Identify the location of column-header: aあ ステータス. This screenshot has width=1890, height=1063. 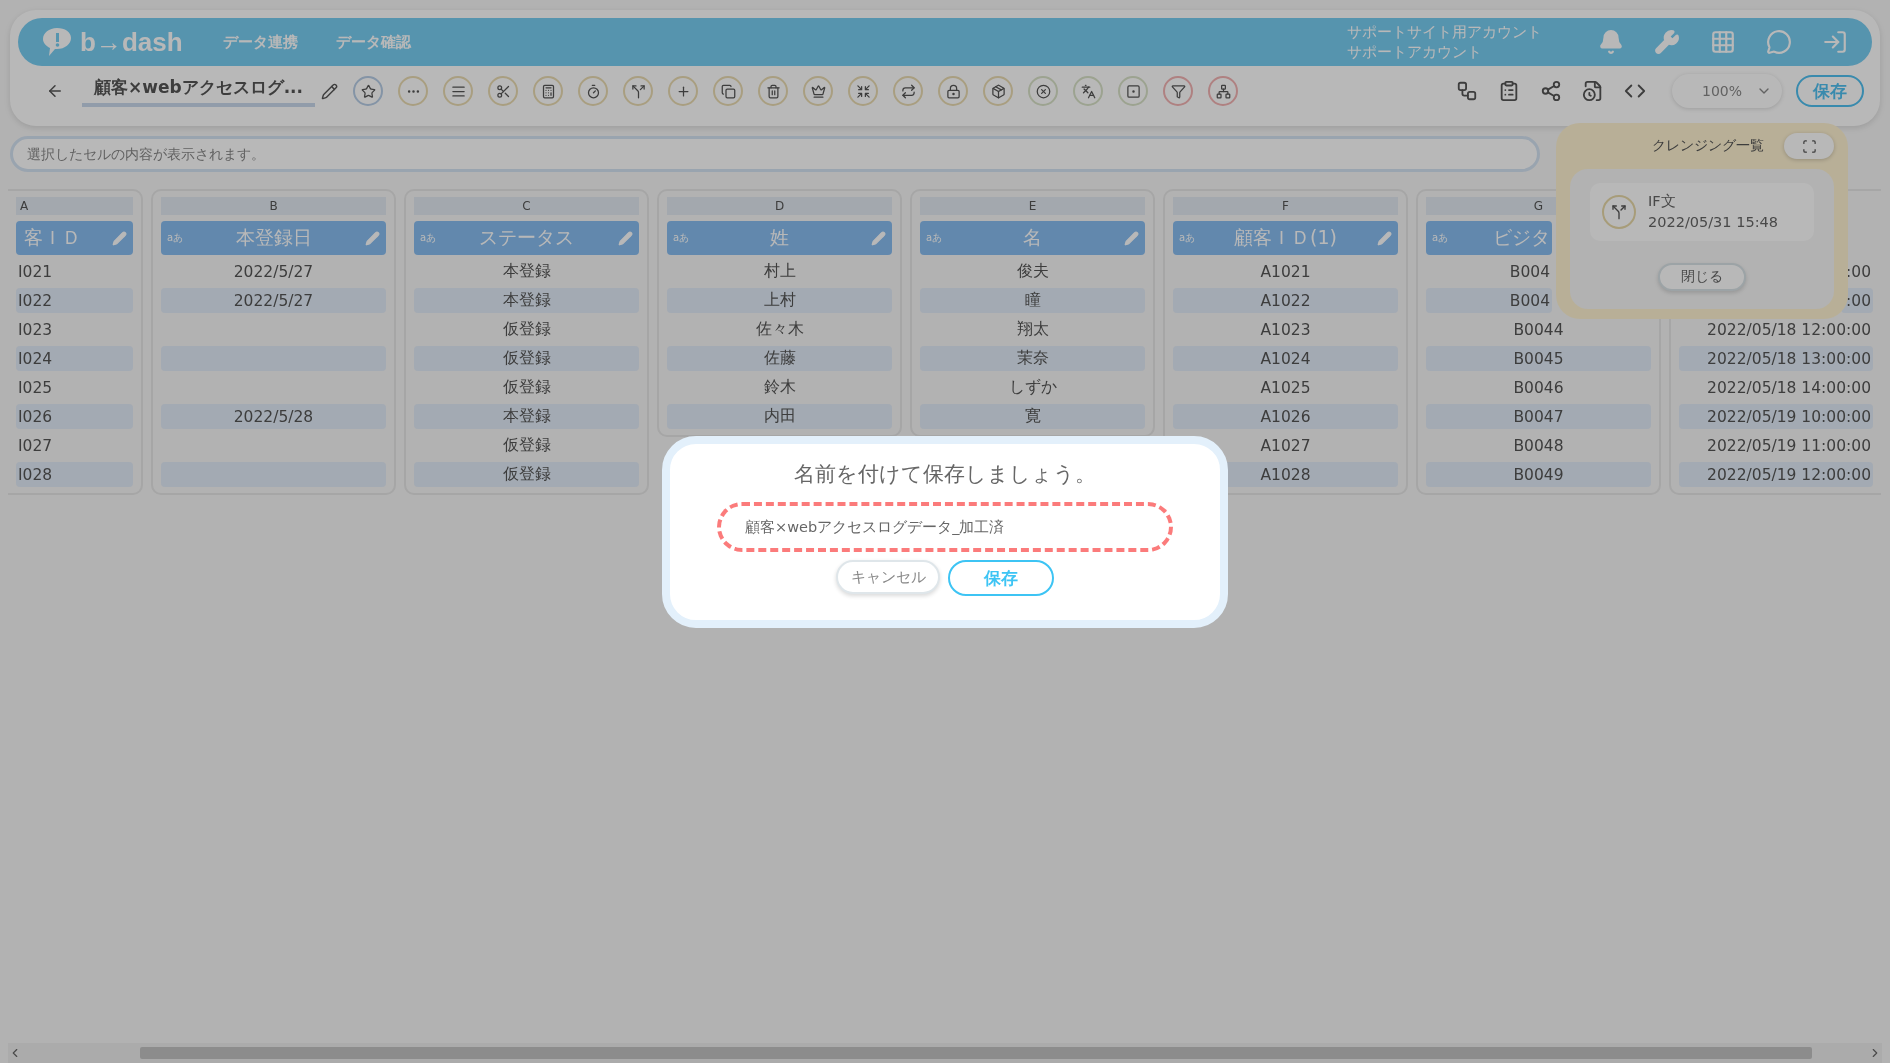
(526, 238).